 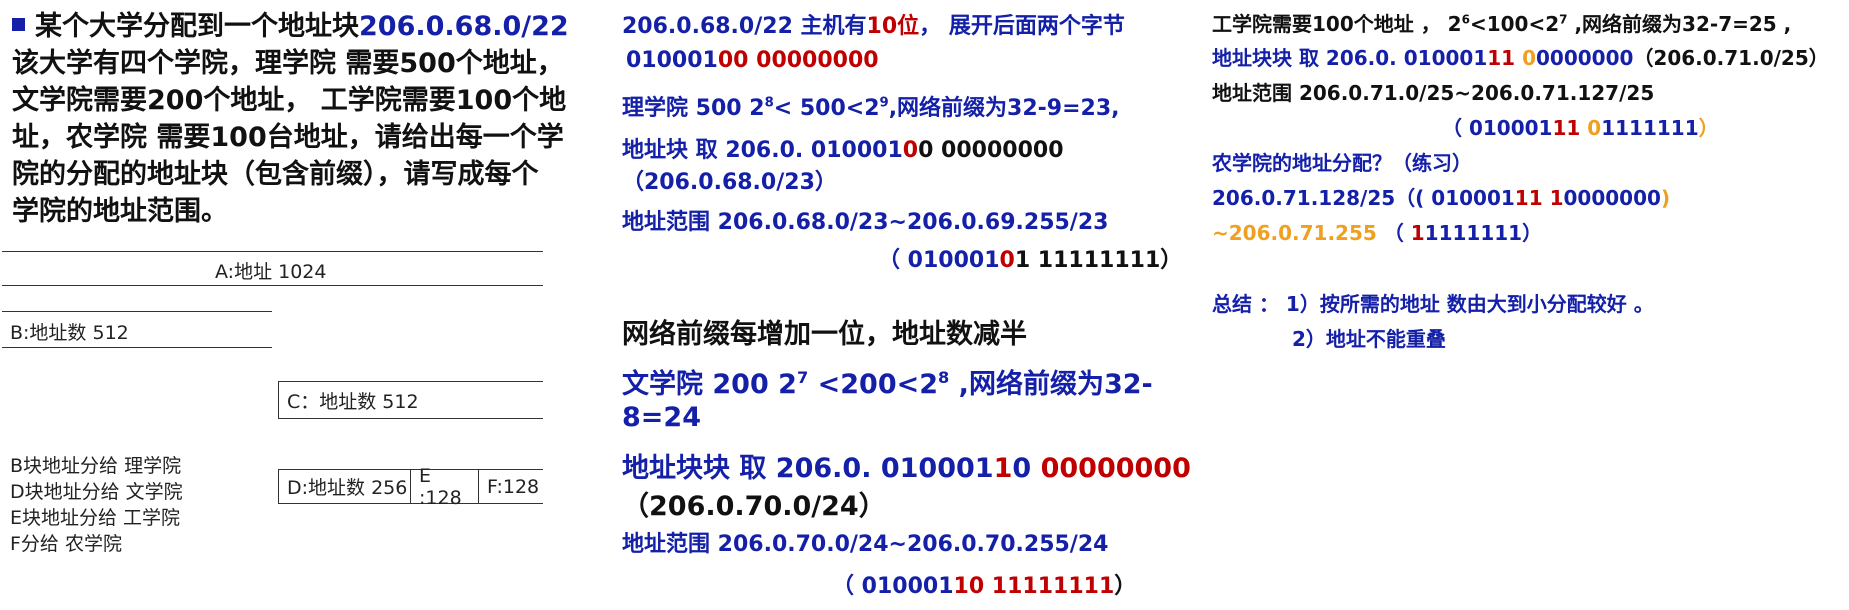 I want to click on block-d: D:地址数 256, so click(x=345, y=486).